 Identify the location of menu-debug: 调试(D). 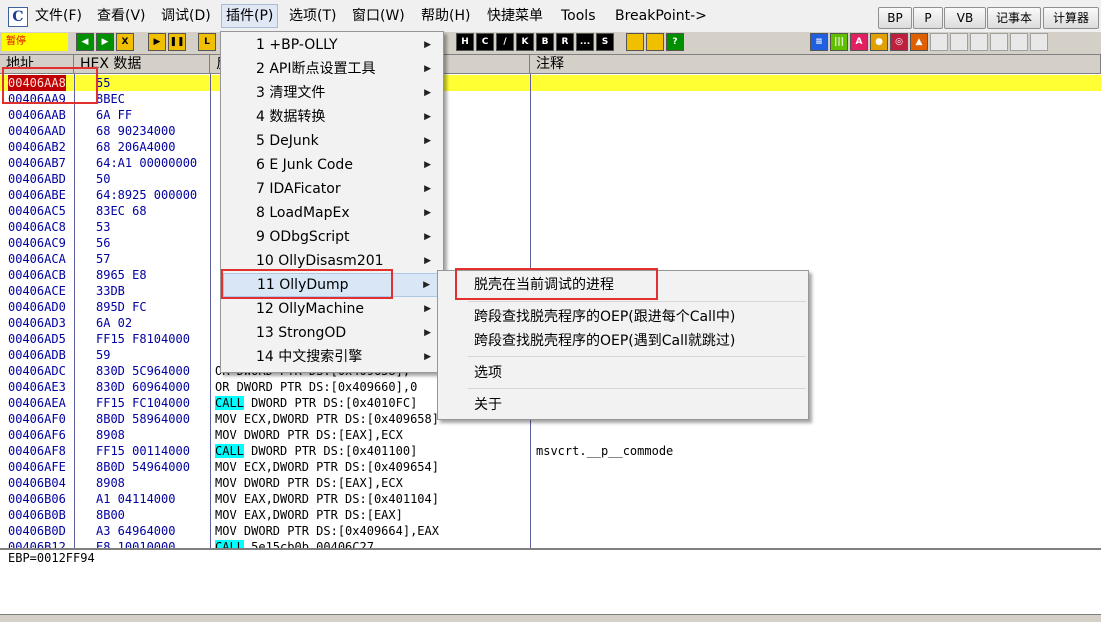
(186, 16).